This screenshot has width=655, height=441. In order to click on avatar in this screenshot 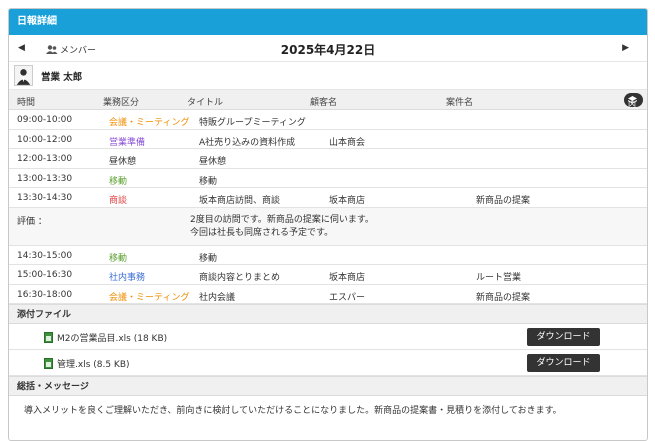, I will do `click(23, 75)`.